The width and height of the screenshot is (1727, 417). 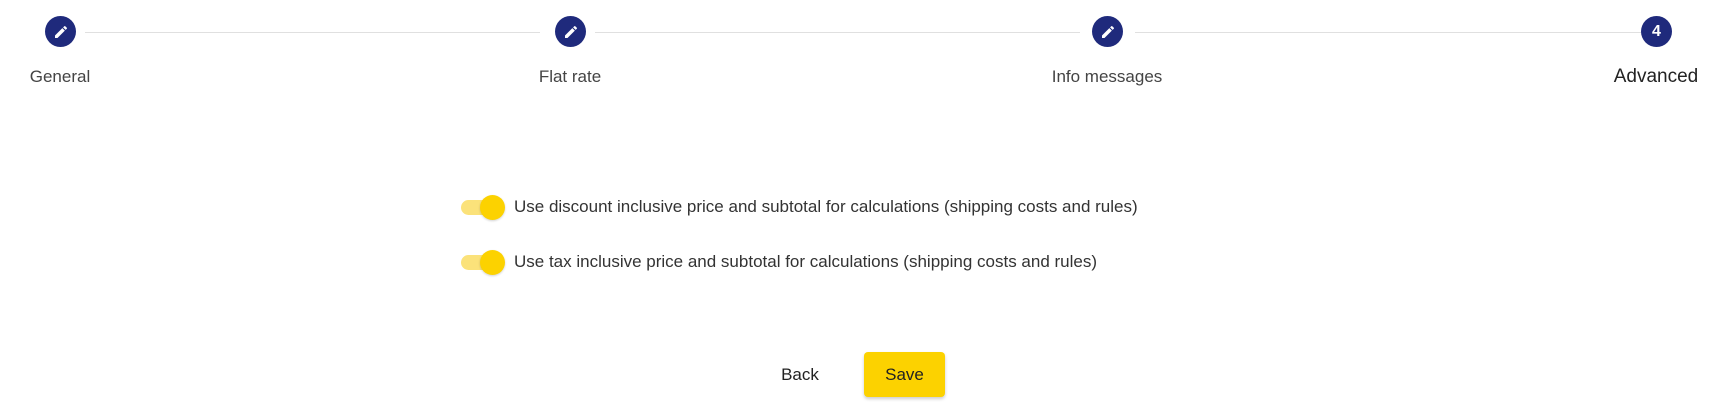 I want to click on step-info-messages-label: Info messages, so click(x=1107, y=76).